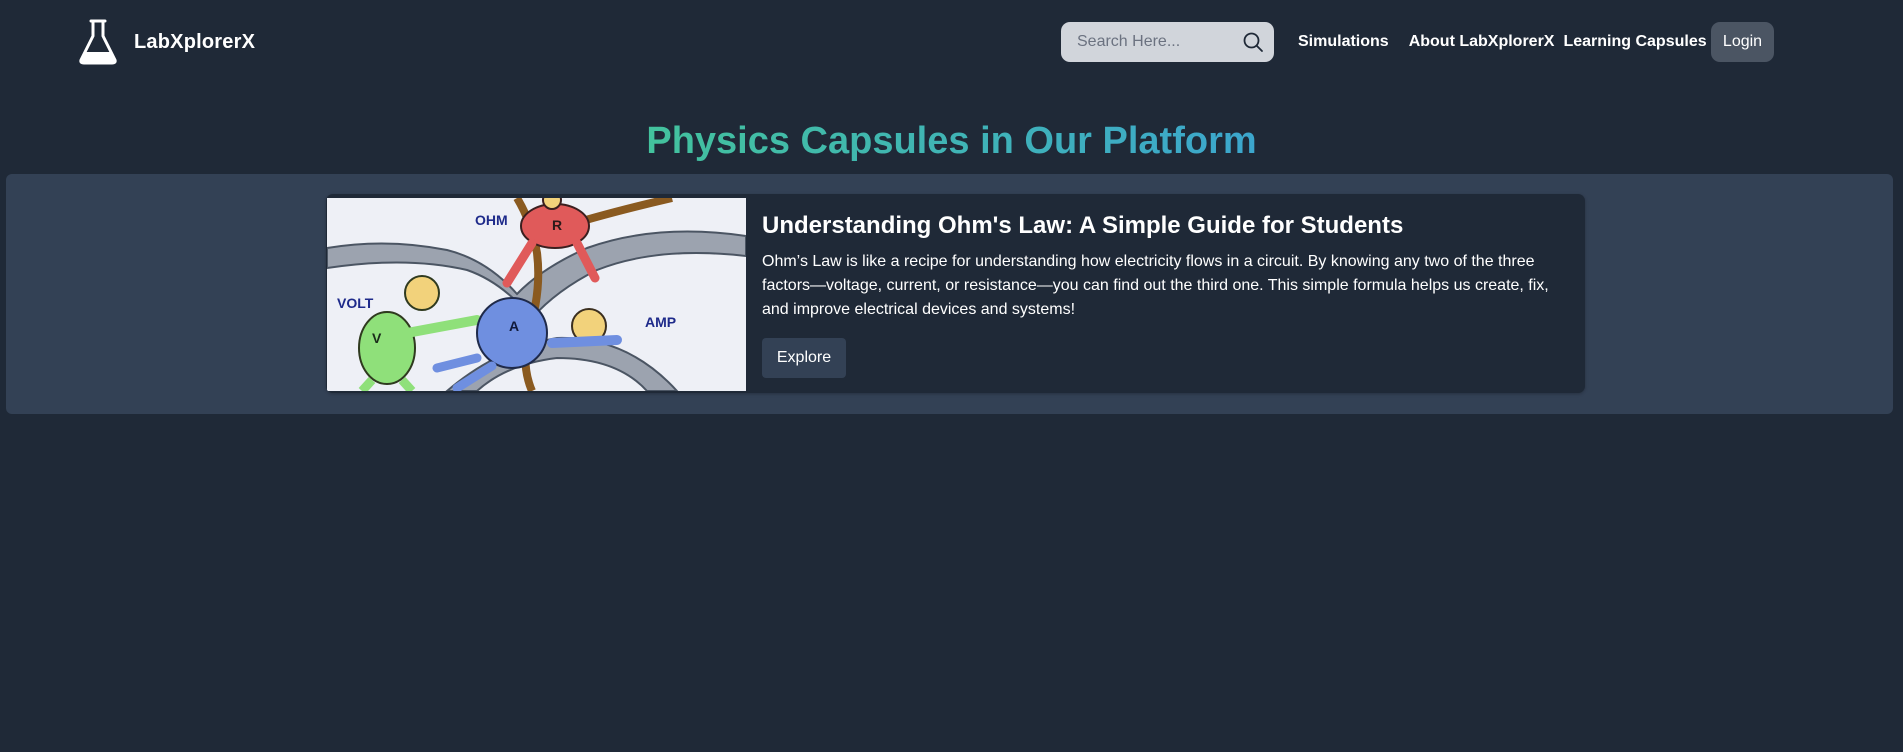  I want to click on label-ohm: OHM, so click(491, 220).